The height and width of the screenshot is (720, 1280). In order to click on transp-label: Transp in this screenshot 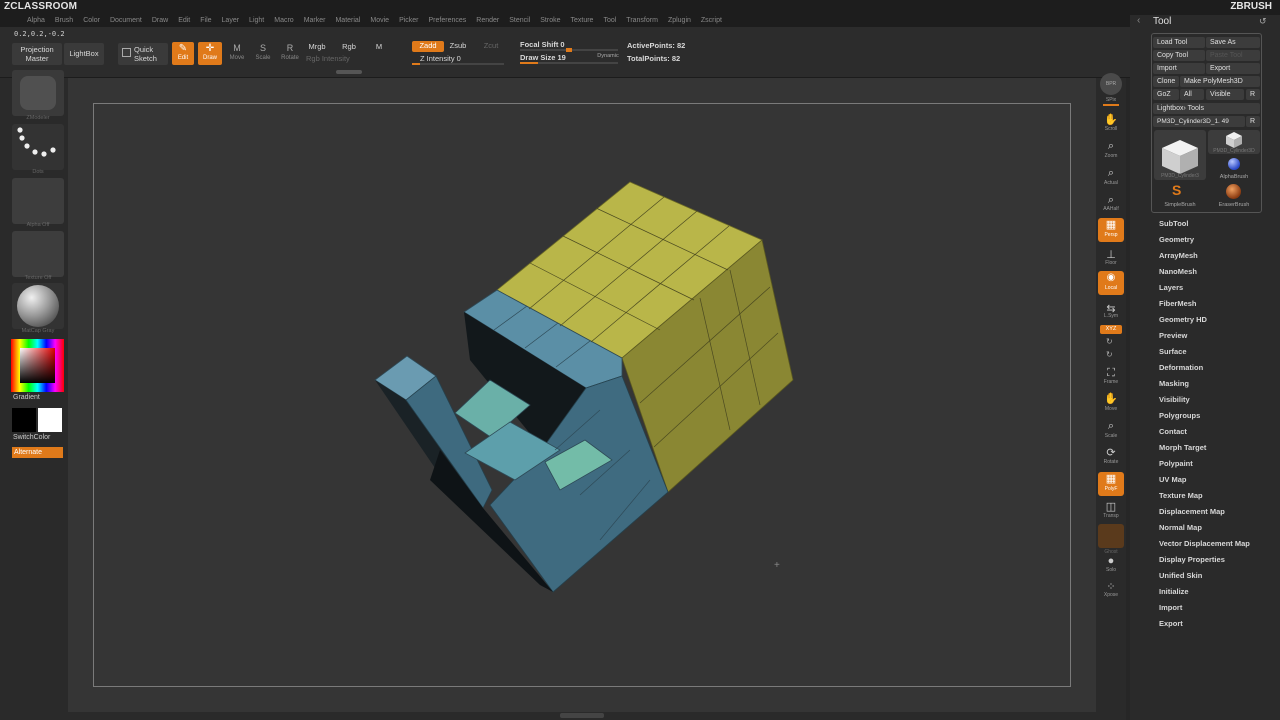, I will do `click(1111, 516)`.